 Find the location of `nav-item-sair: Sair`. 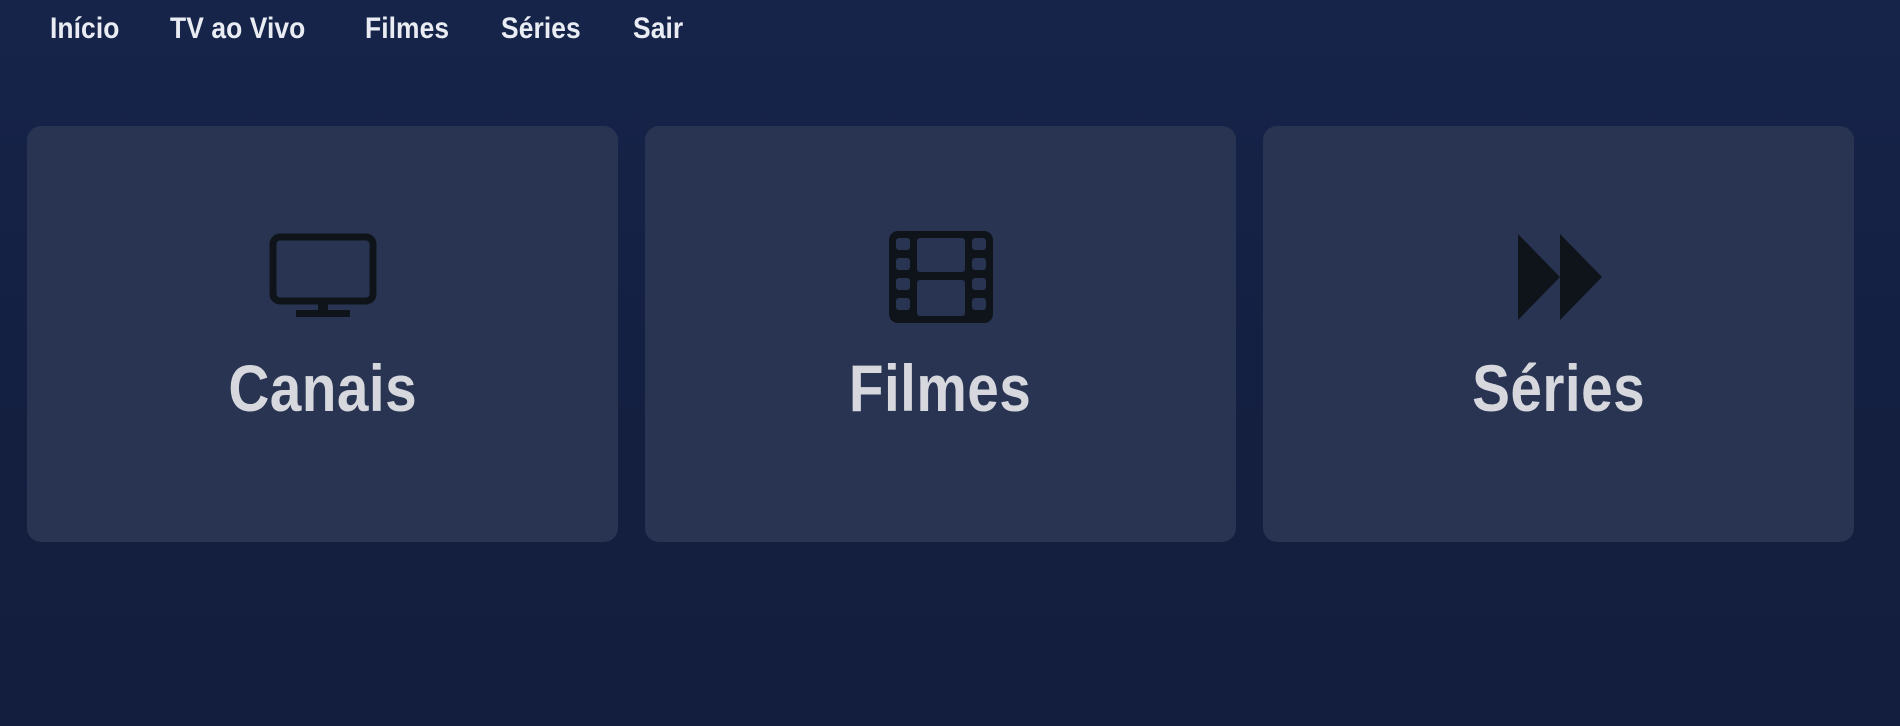

nav-item-sair: Sair is located at coordinates (658, 29).